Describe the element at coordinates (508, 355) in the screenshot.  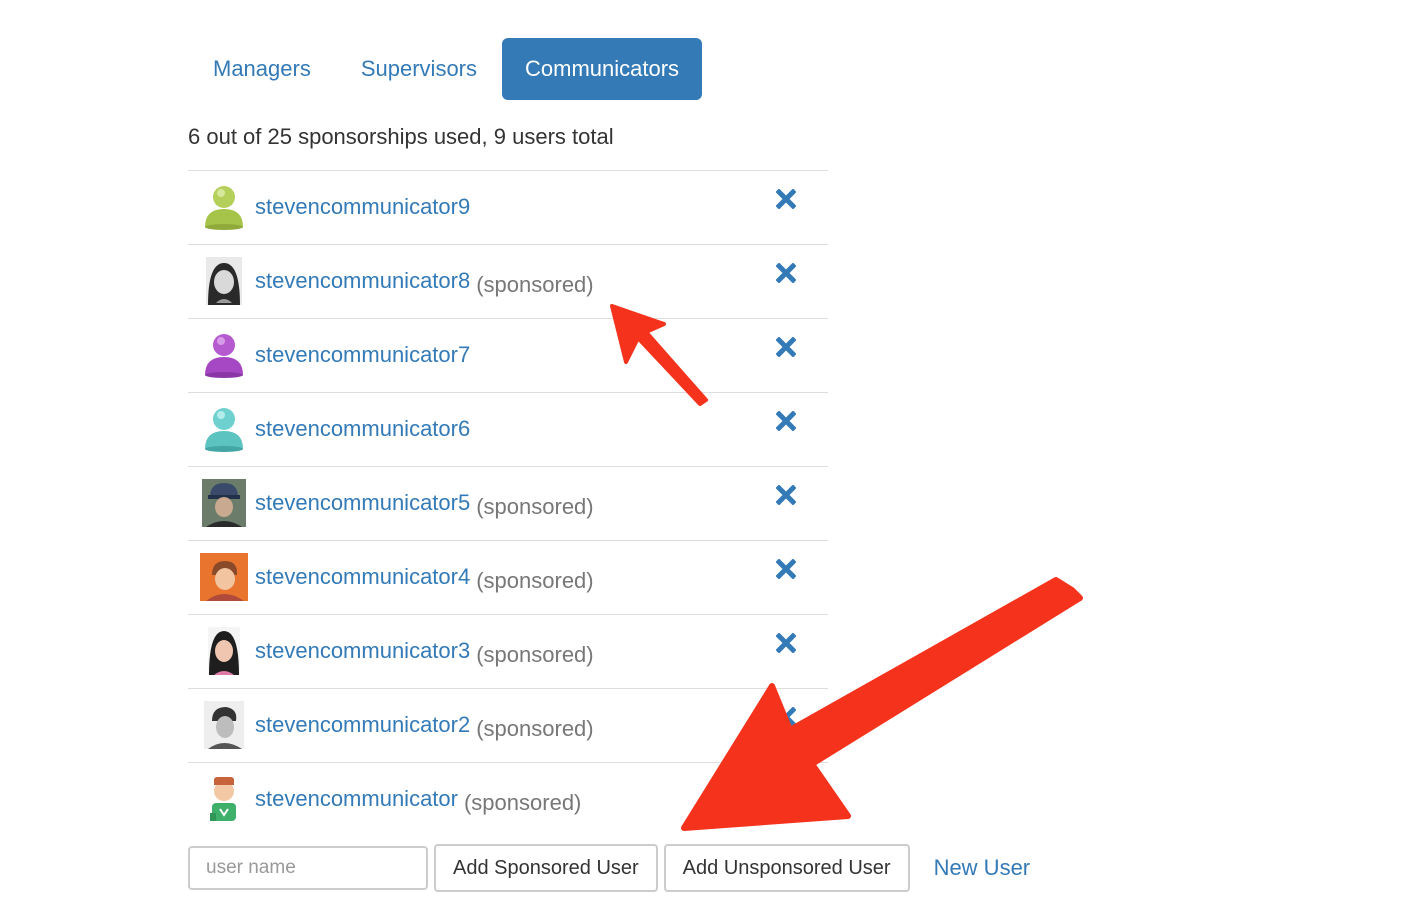
I see `list-item: stevencommunicator7` at that location.